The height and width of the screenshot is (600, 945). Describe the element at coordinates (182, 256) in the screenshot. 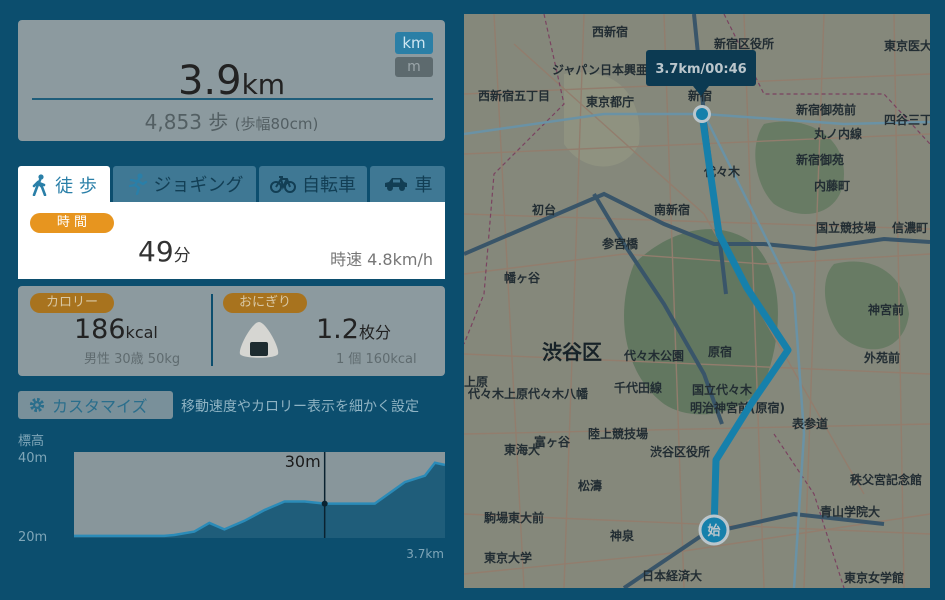

I see `time-unit: 分` at that location.